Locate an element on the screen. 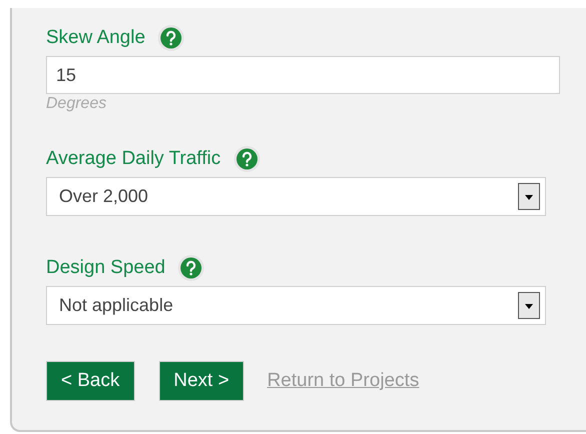 This screenshot has width=586, height=434. back-button: < Back is located at coordinates (90, 381).